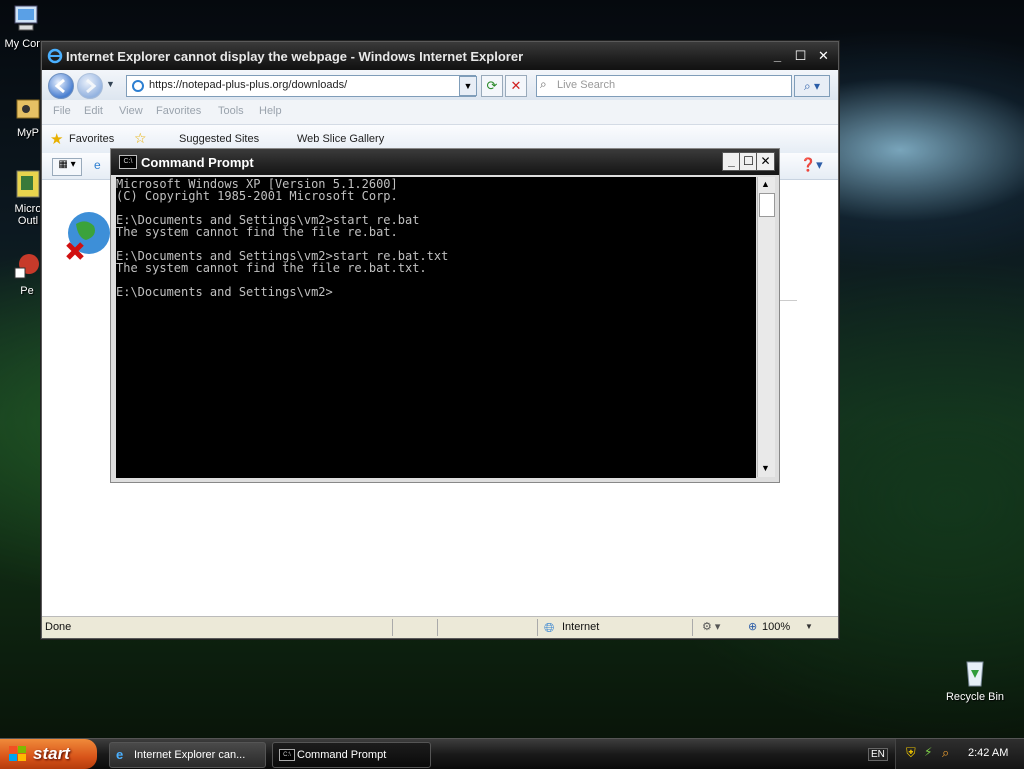  I want to click on status-bar: Done 🌐︎ Internet ⚙ ▾ ⊕ 100% ▼, so click(440, 627).